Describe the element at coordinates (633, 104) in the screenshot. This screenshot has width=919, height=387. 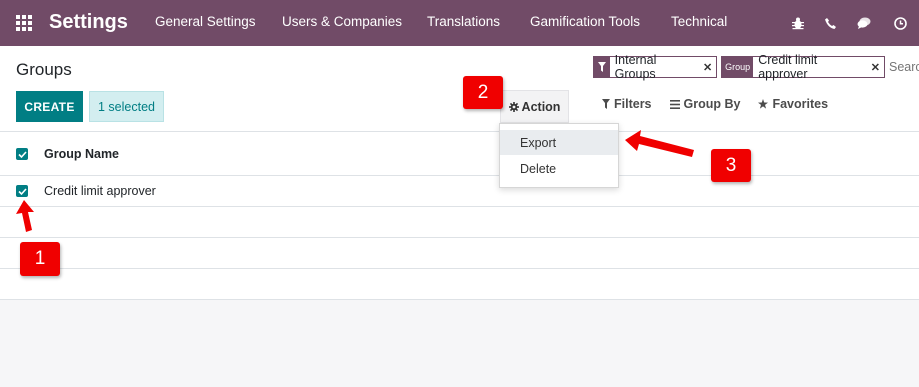
I see `filters-label: Filters` at that location.